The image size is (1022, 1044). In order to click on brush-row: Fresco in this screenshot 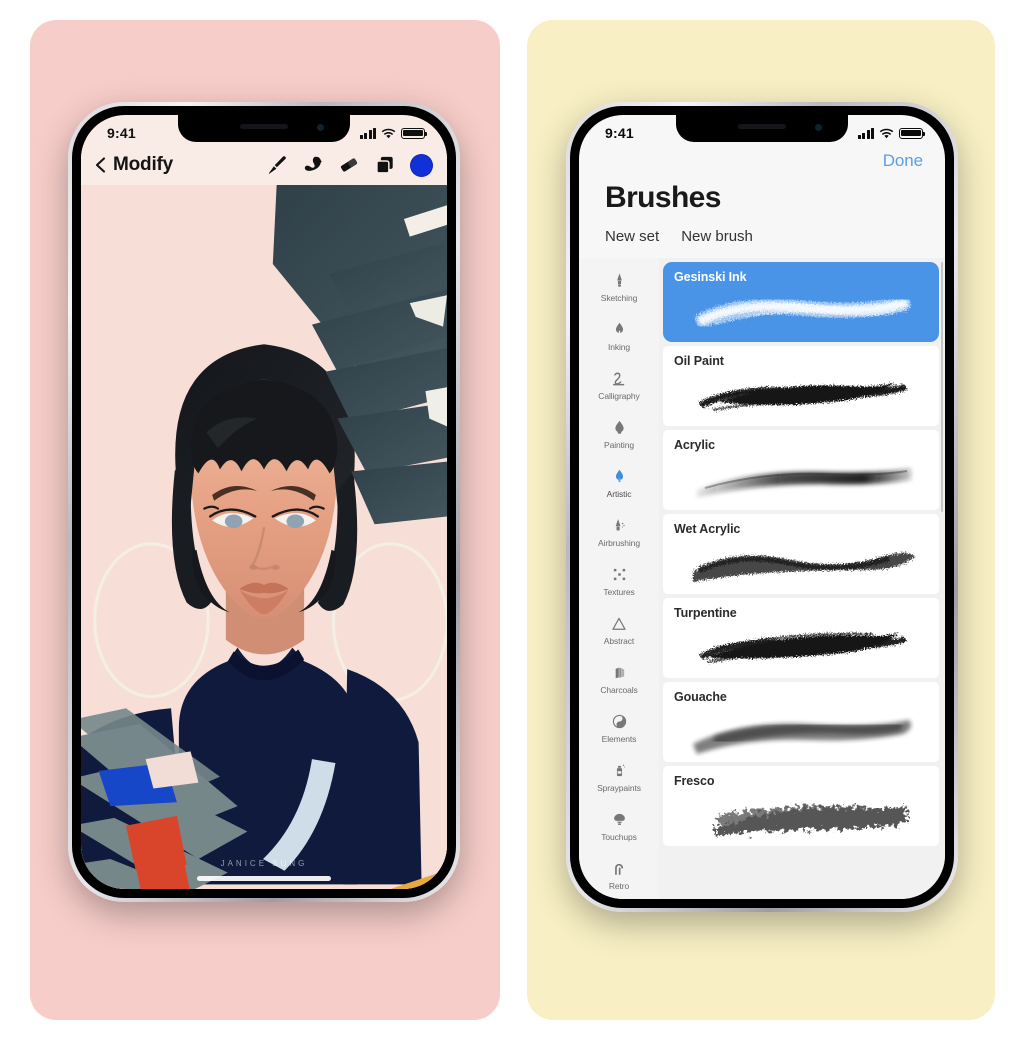, I will do `click(801, 806)`.